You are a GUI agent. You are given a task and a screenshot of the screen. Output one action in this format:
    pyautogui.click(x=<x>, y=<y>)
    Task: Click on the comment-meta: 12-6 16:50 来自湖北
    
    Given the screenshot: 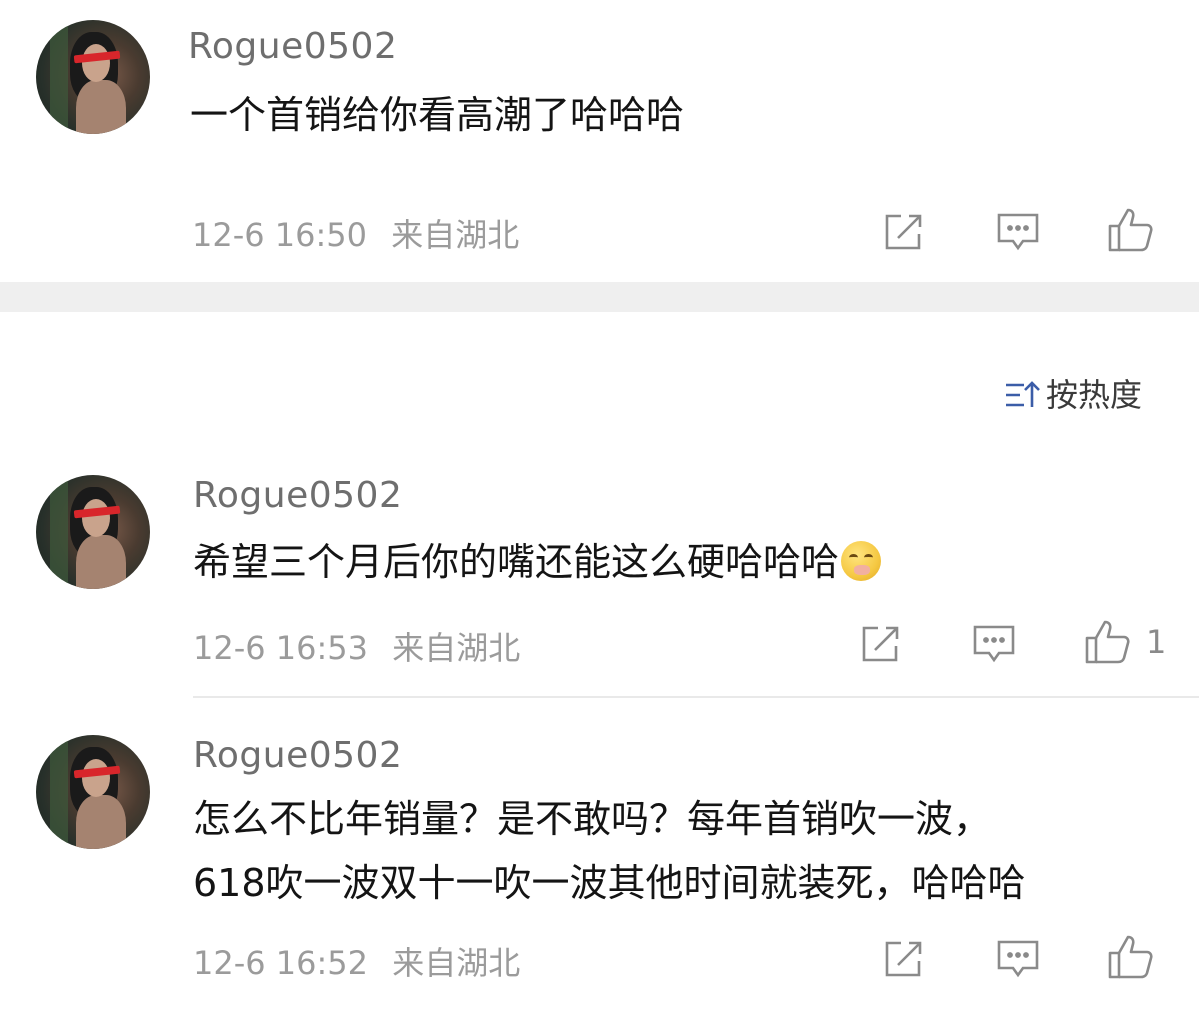 What is the action you would take?
    pyautogui.click(x=355, y=233)
    